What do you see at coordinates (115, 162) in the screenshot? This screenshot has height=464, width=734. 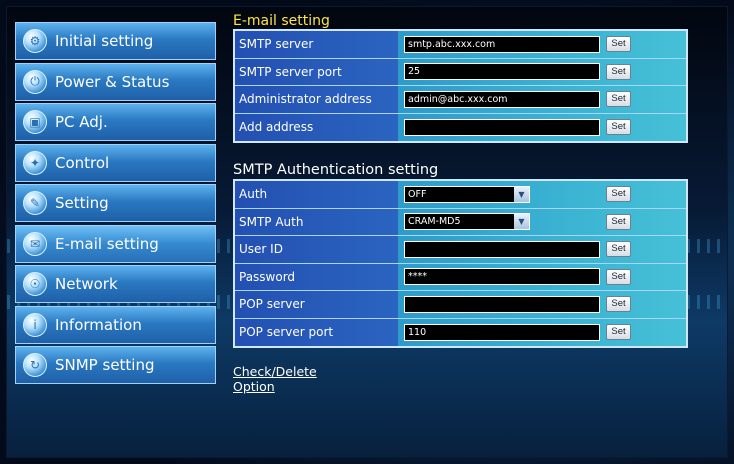 I see `sidebar-item-control: ✦ Control` at bounding box center [115, 162].